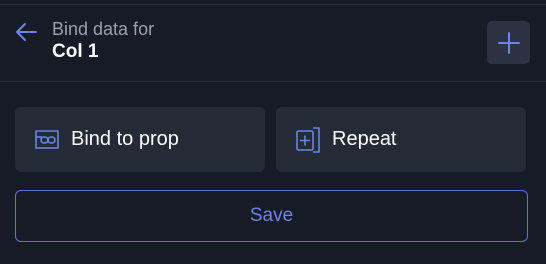  I want to click on arrow-left-icon, so click(26, 32).